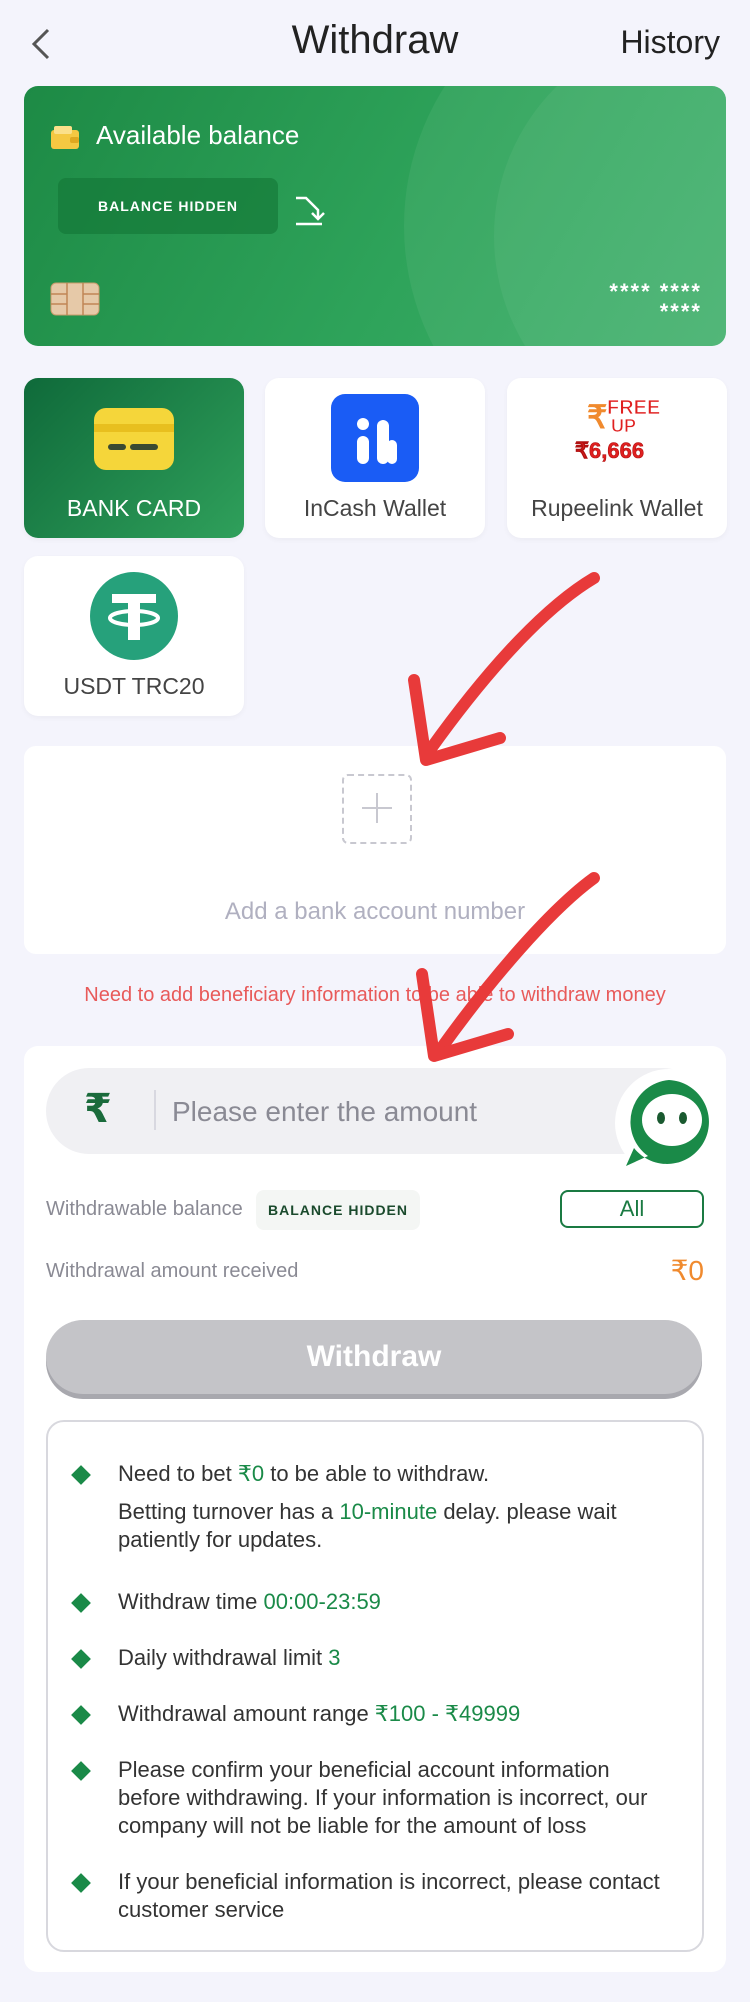 This screenshot has width=750, height=2002. Describe the element at coordinates (134, 439) in the screenshot. I see `bank-card-icon` at that location.